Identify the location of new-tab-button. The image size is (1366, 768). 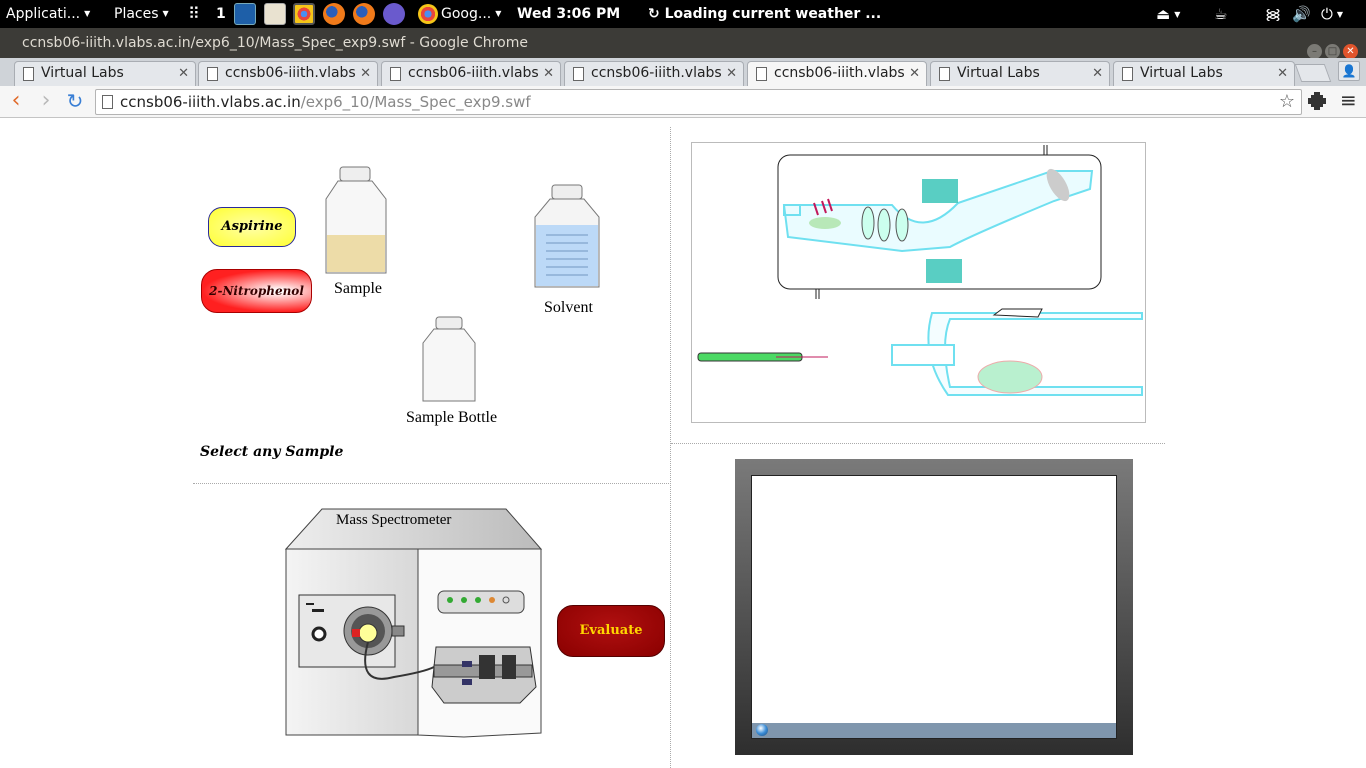
(1313, 73).